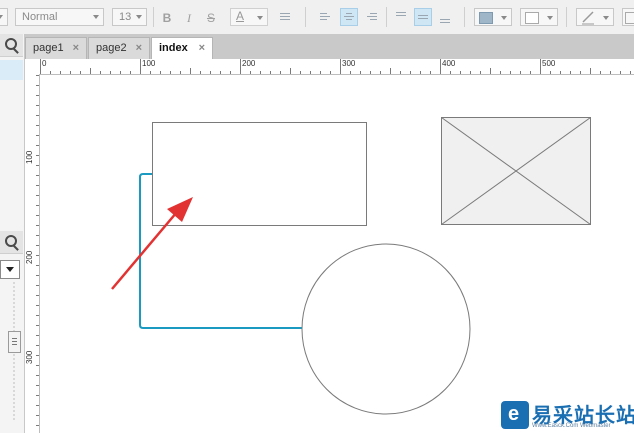  I want to click on watermark-subtext: Www.Easck.Com Webmaster, so click(571, 426).